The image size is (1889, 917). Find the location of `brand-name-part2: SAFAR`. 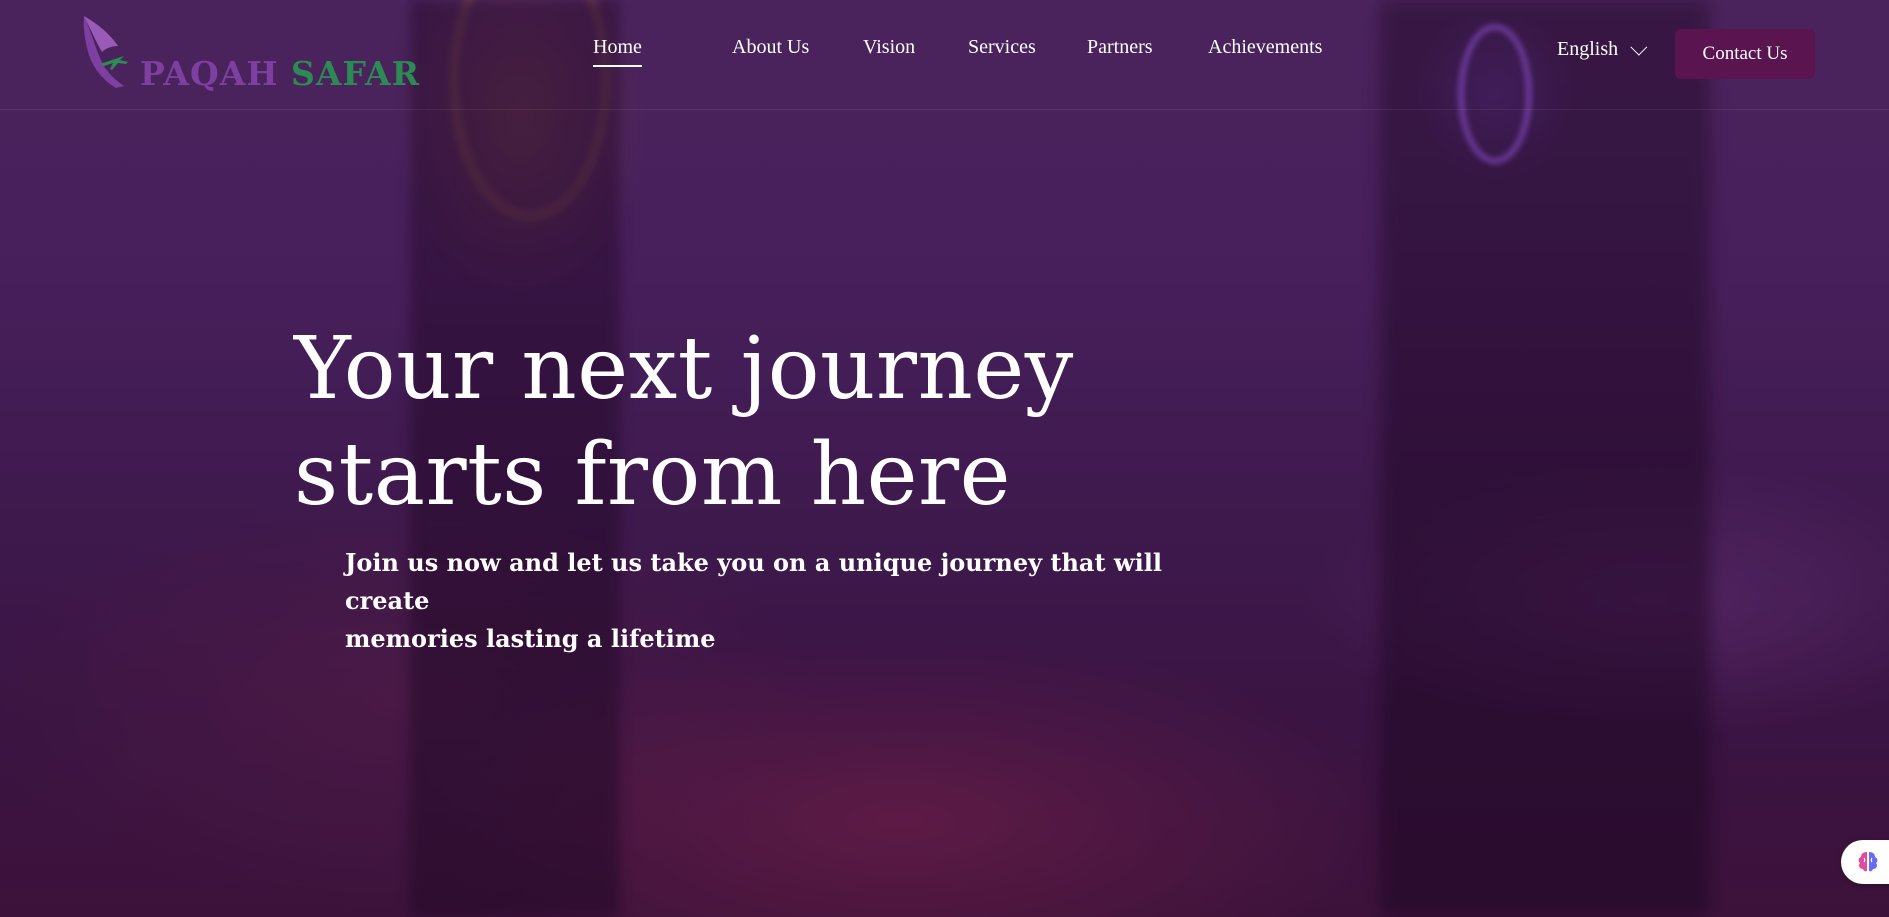

brand-name-part2: SAFAR is located at coordinates (356, 73).